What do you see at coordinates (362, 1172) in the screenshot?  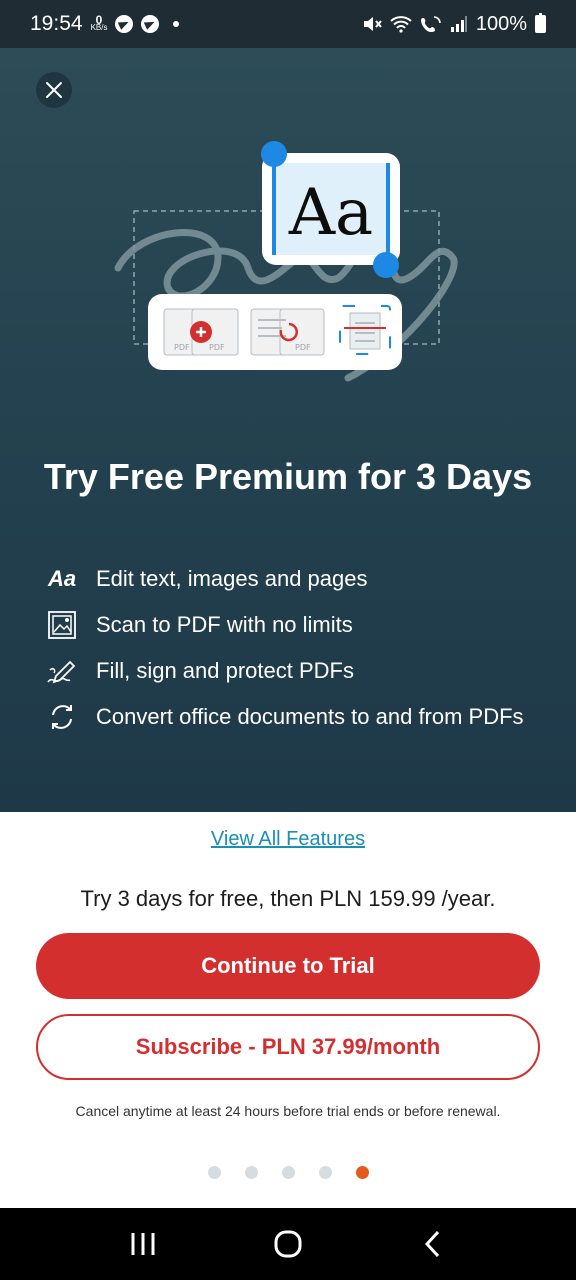 I see `page-dot-active` at bounding box center [362, 1172].